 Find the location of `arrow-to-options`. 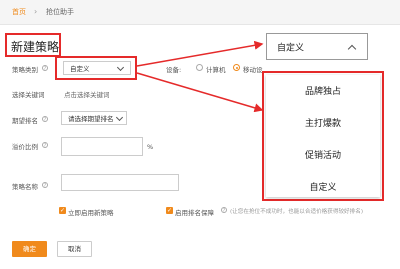

arrow-to-options is located at coordinates (200, 92).